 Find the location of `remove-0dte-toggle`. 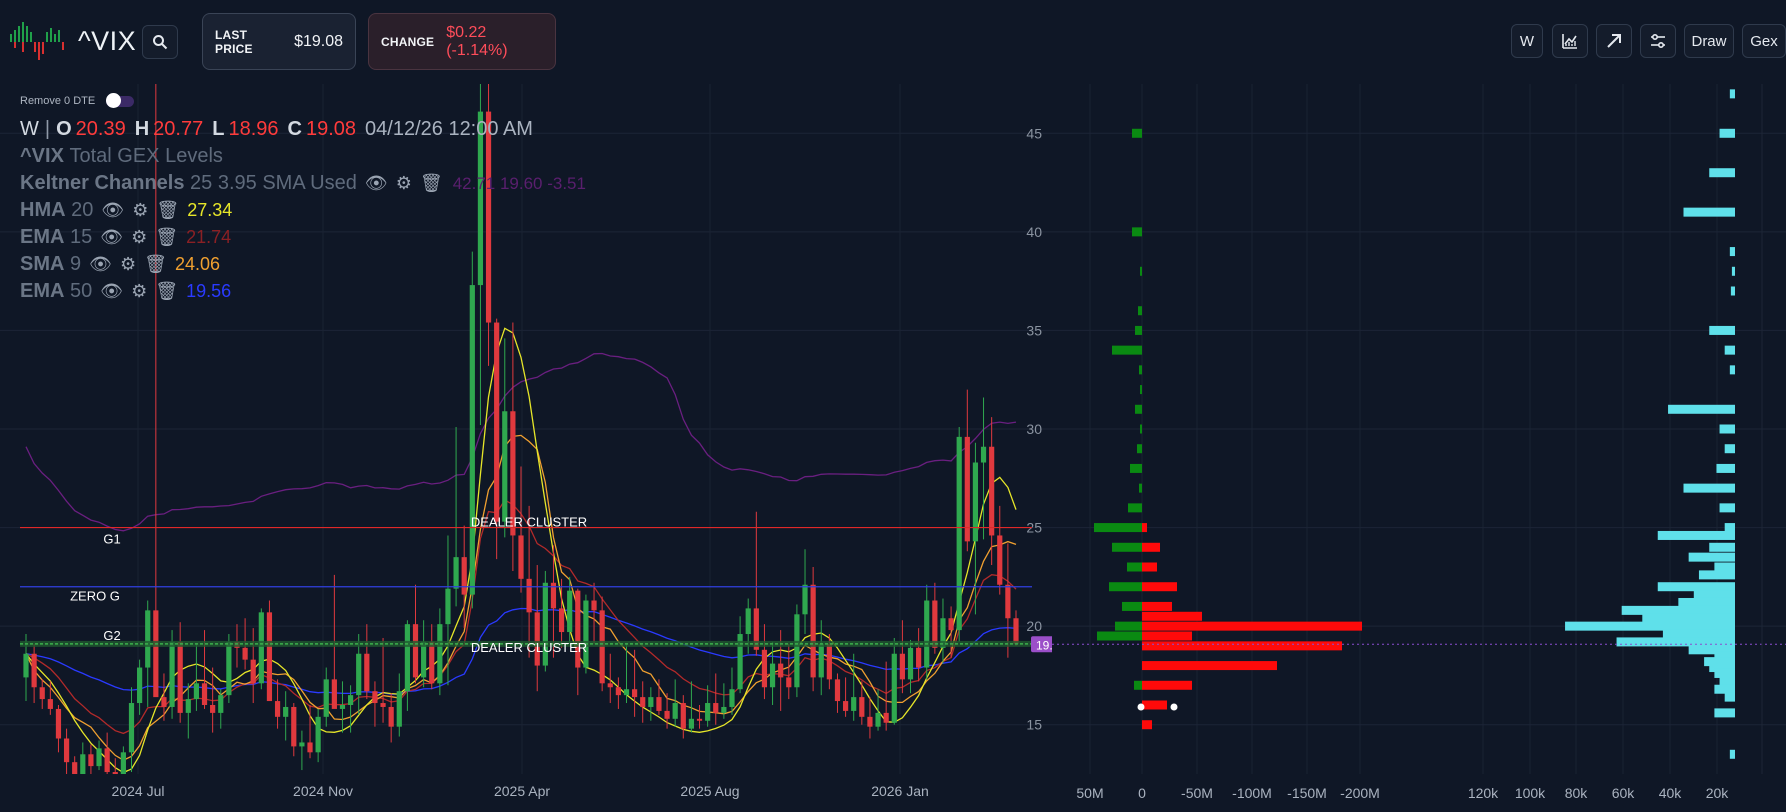

remove-0dte-toggle is located at coordinates (120, 100).